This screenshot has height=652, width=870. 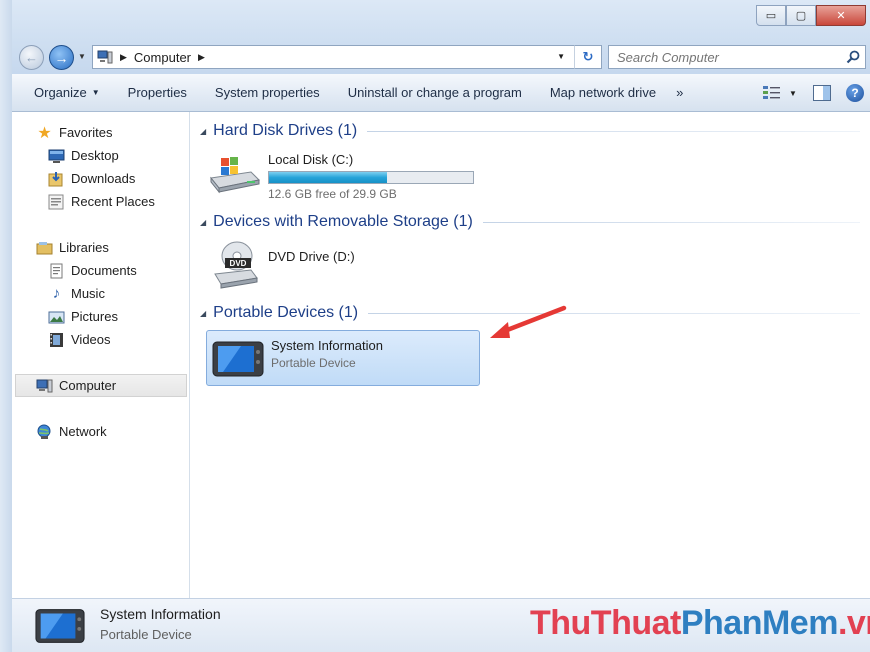 I want to click on preview-pane-button, so click(x=822, y=93).